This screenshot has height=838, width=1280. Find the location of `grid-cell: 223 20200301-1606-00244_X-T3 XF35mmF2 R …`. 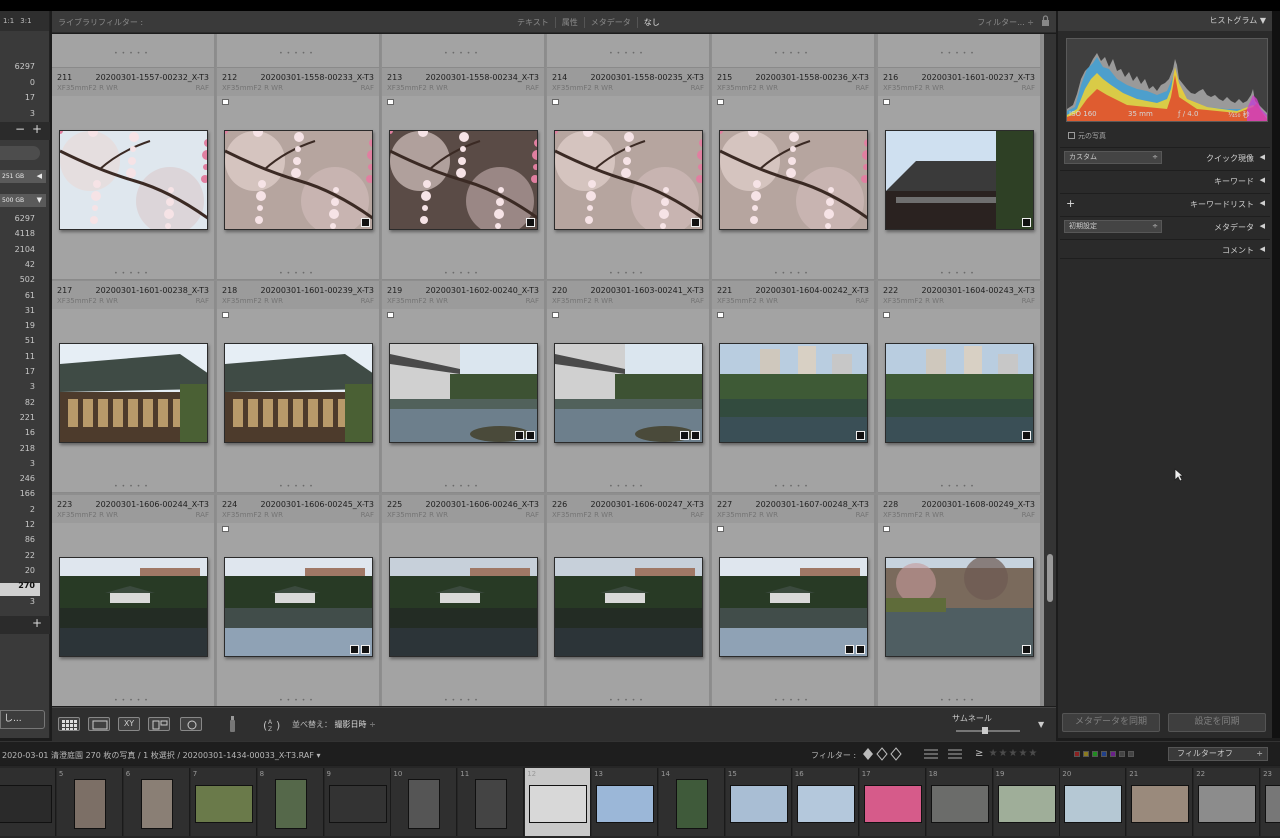

grid-cell: 223 20200301-1606-00244_X-T3 XF35mmF2 R … is located at coordinates (134, 600).